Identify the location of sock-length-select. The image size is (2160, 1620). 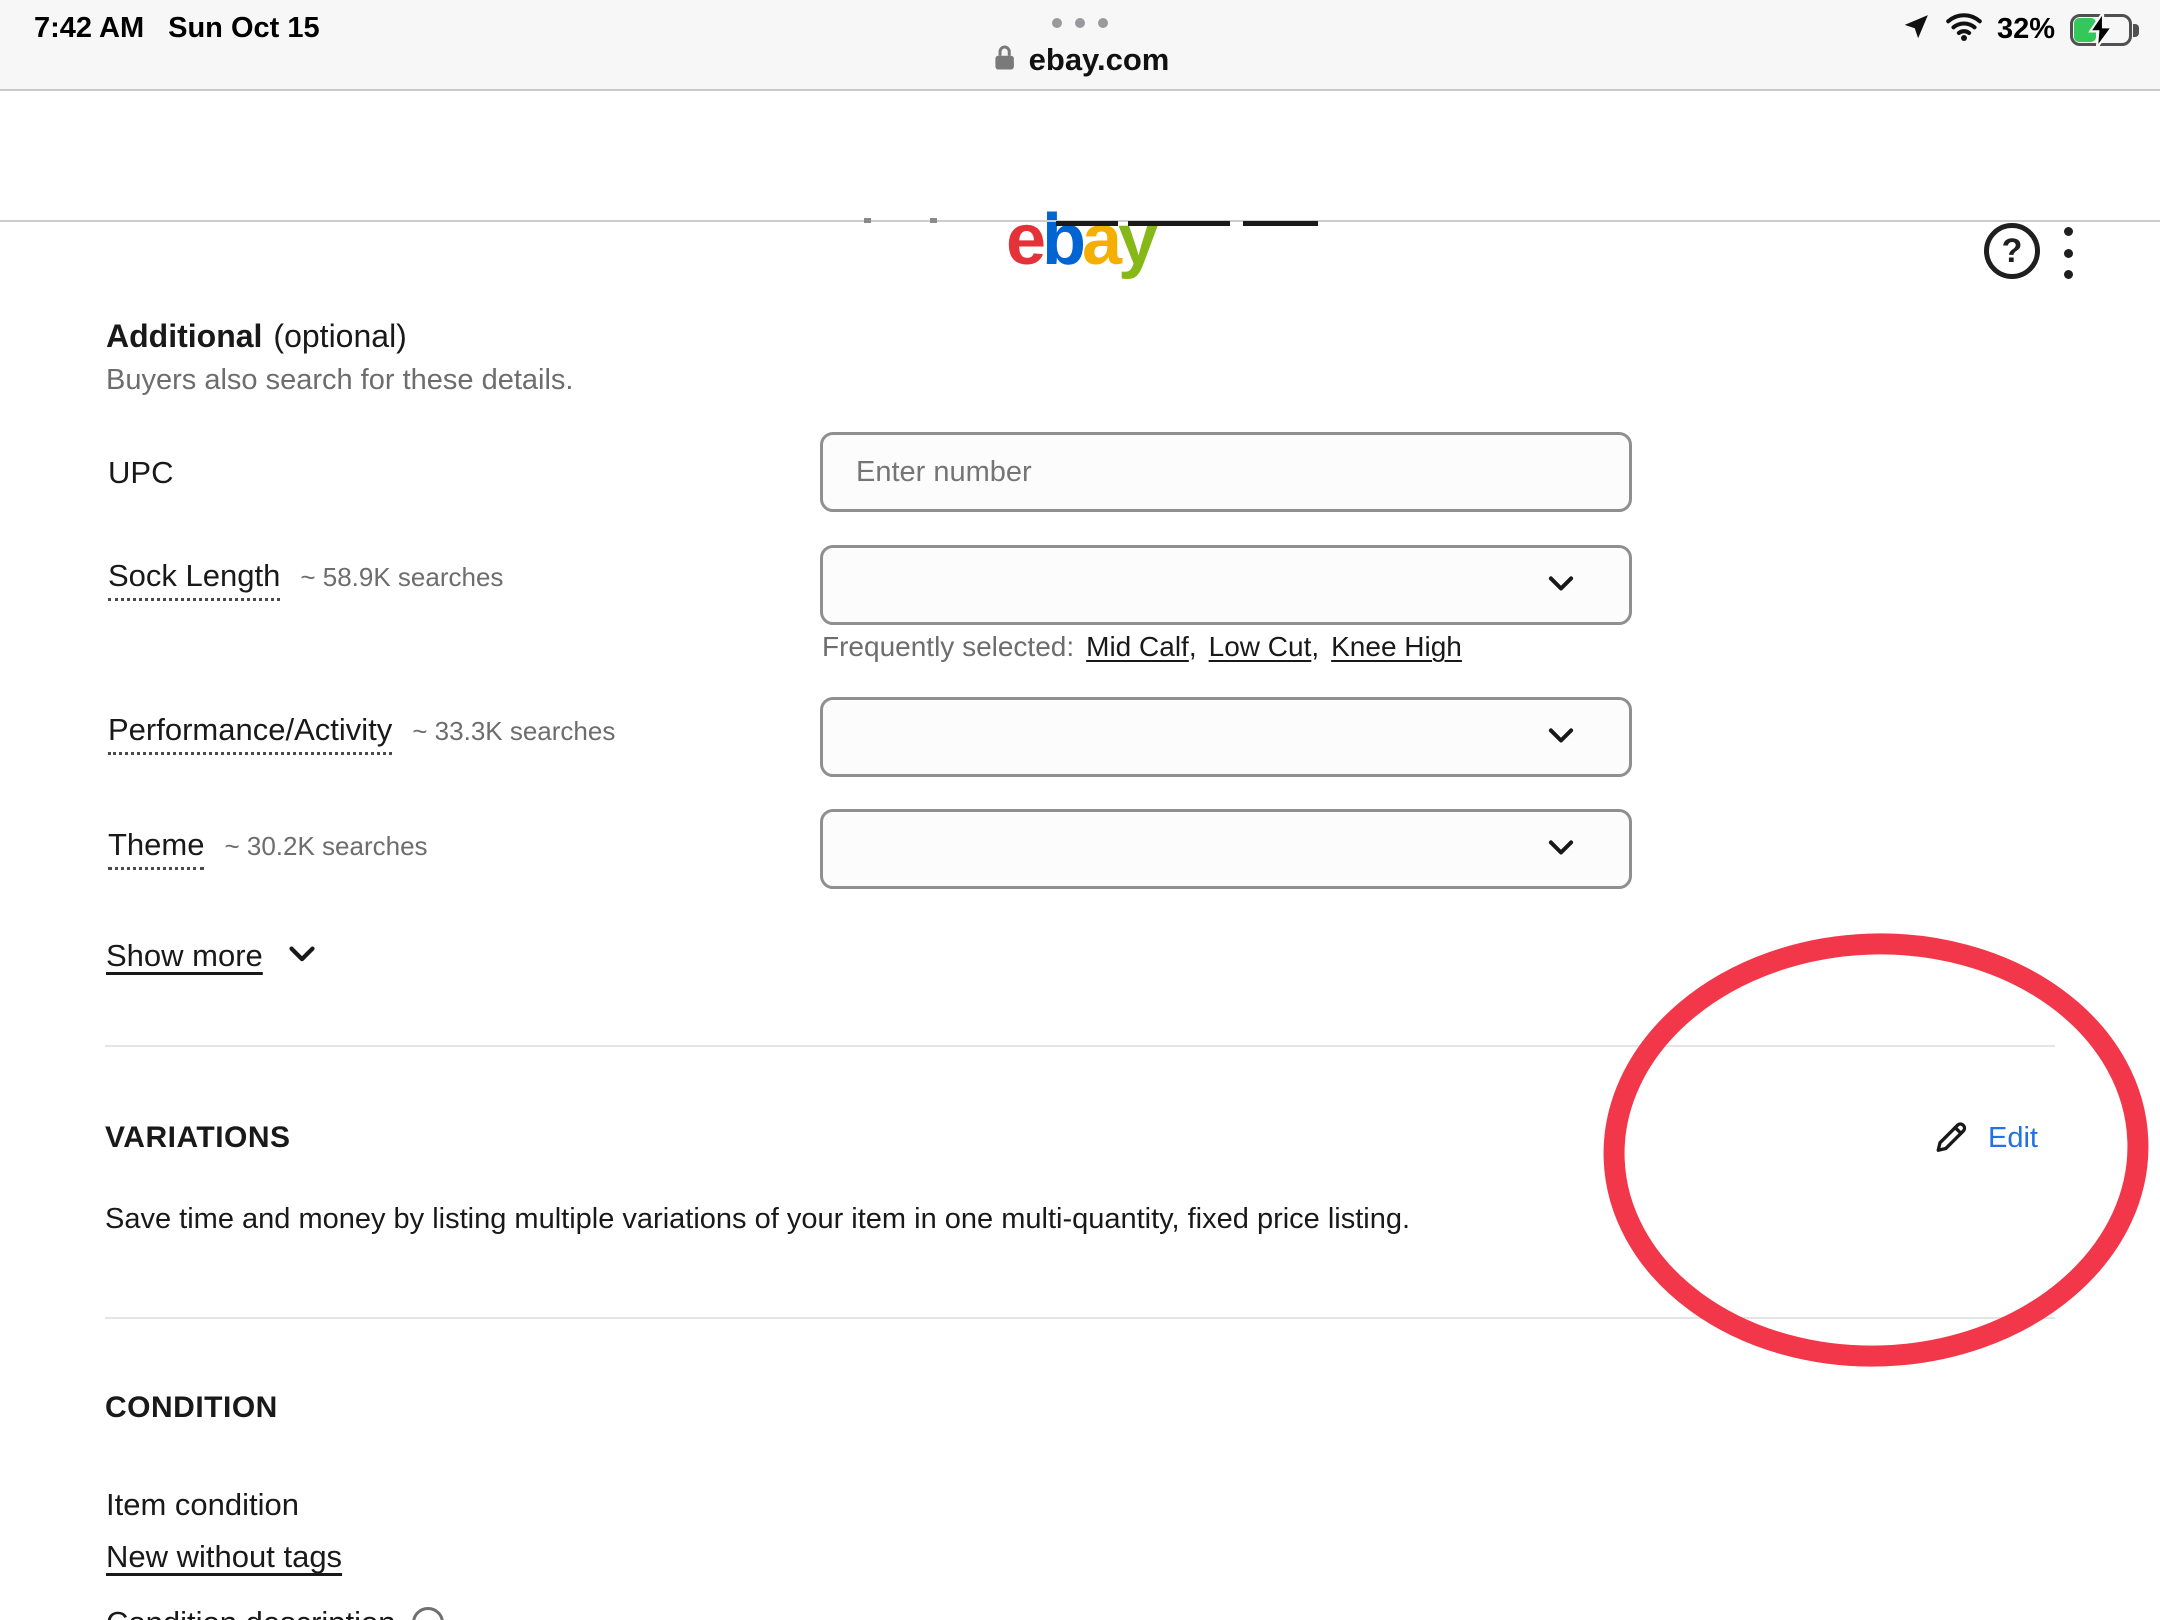
(1226, 585).